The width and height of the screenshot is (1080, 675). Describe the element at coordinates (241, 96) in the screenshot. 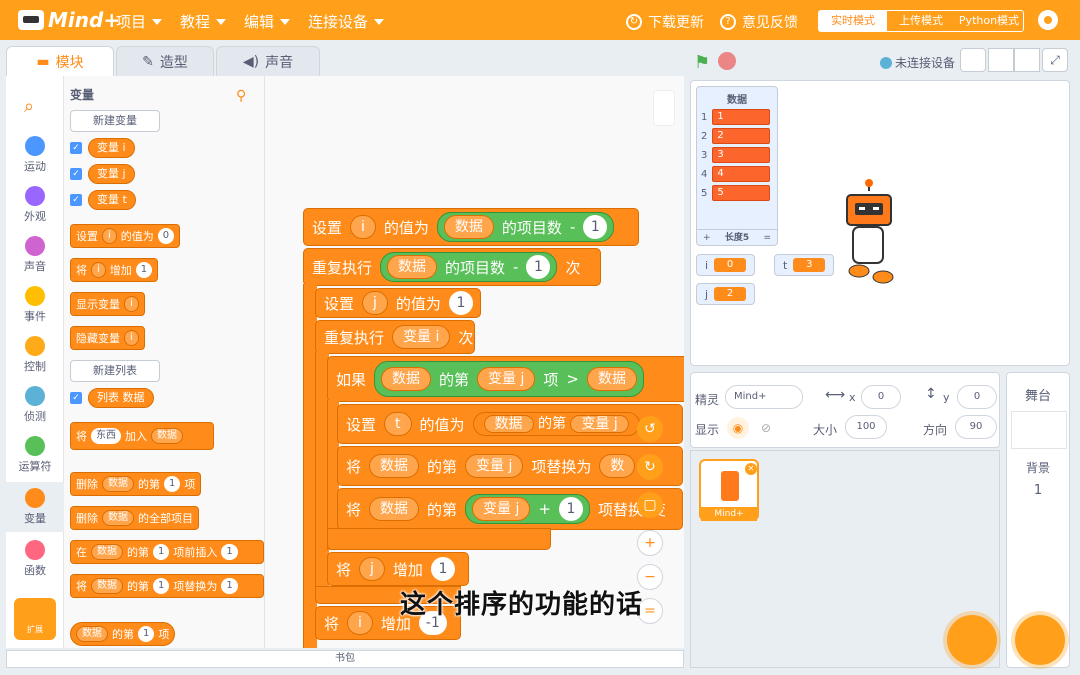

I see `pin-icon: ⚲` at that location.